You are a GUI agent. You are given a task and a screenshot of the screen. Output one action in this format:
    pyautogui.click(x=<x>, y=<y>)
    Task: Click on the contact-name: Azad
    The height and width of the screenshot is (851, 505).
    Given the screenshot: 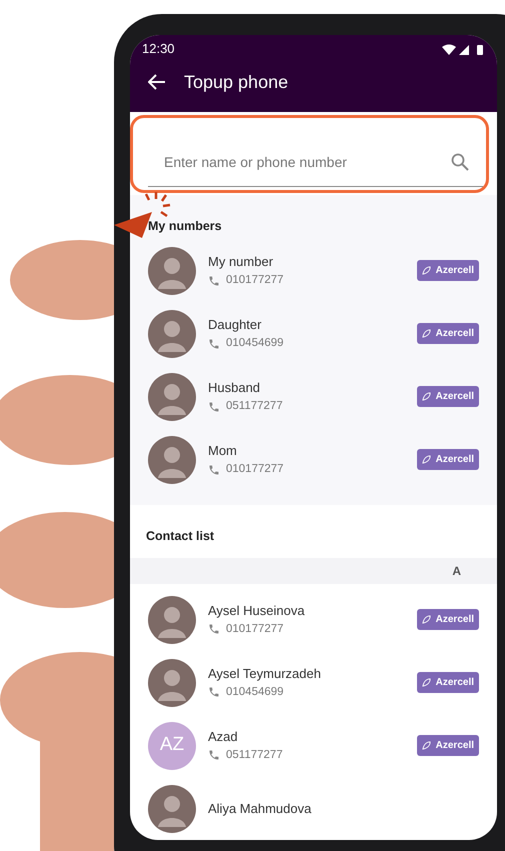 What is the action you would take?
    pyautogui.click(x=223, y=737)
    